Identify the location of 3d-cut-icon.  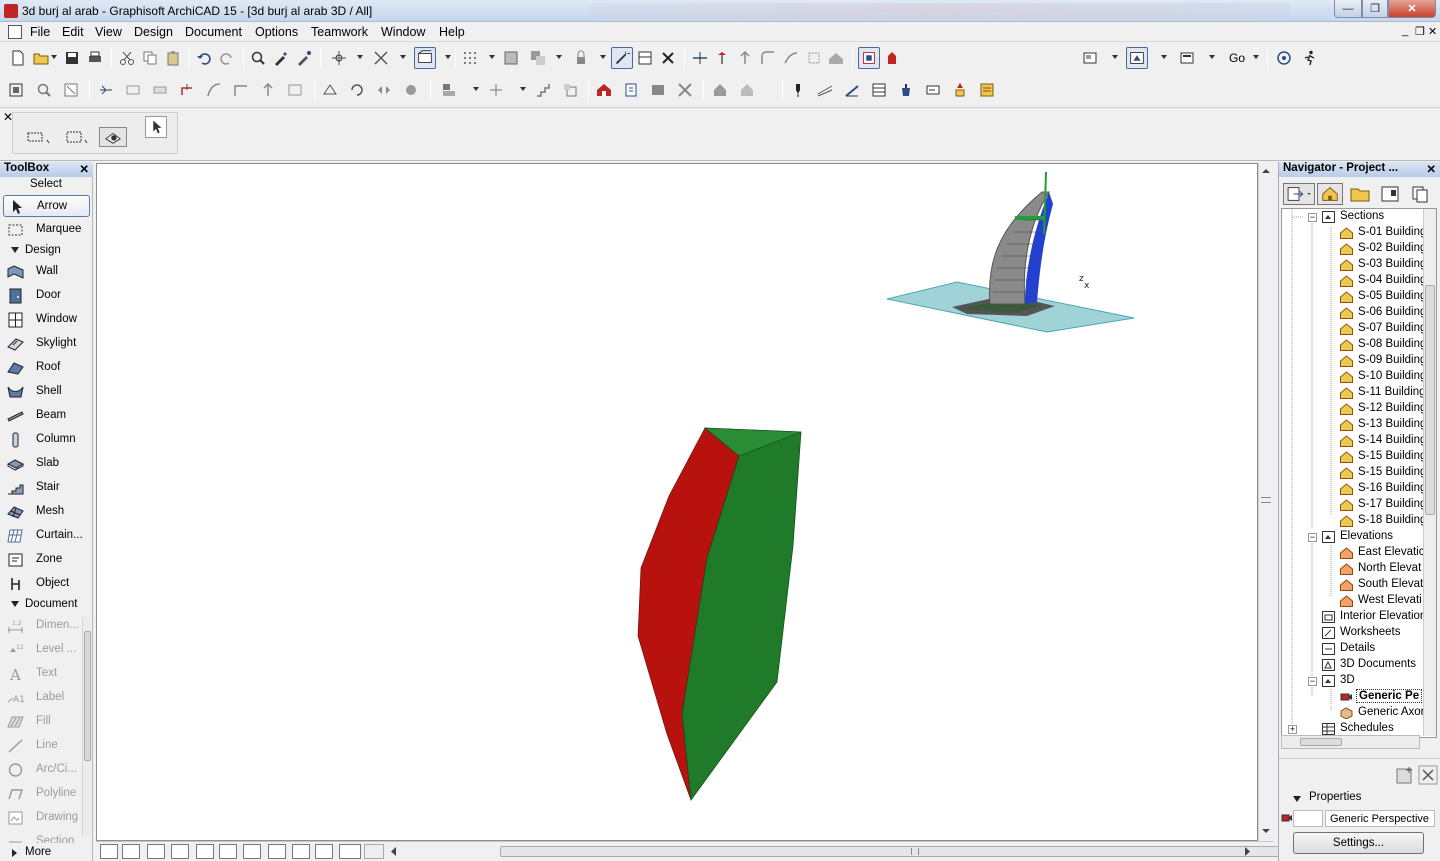
(330, 90).